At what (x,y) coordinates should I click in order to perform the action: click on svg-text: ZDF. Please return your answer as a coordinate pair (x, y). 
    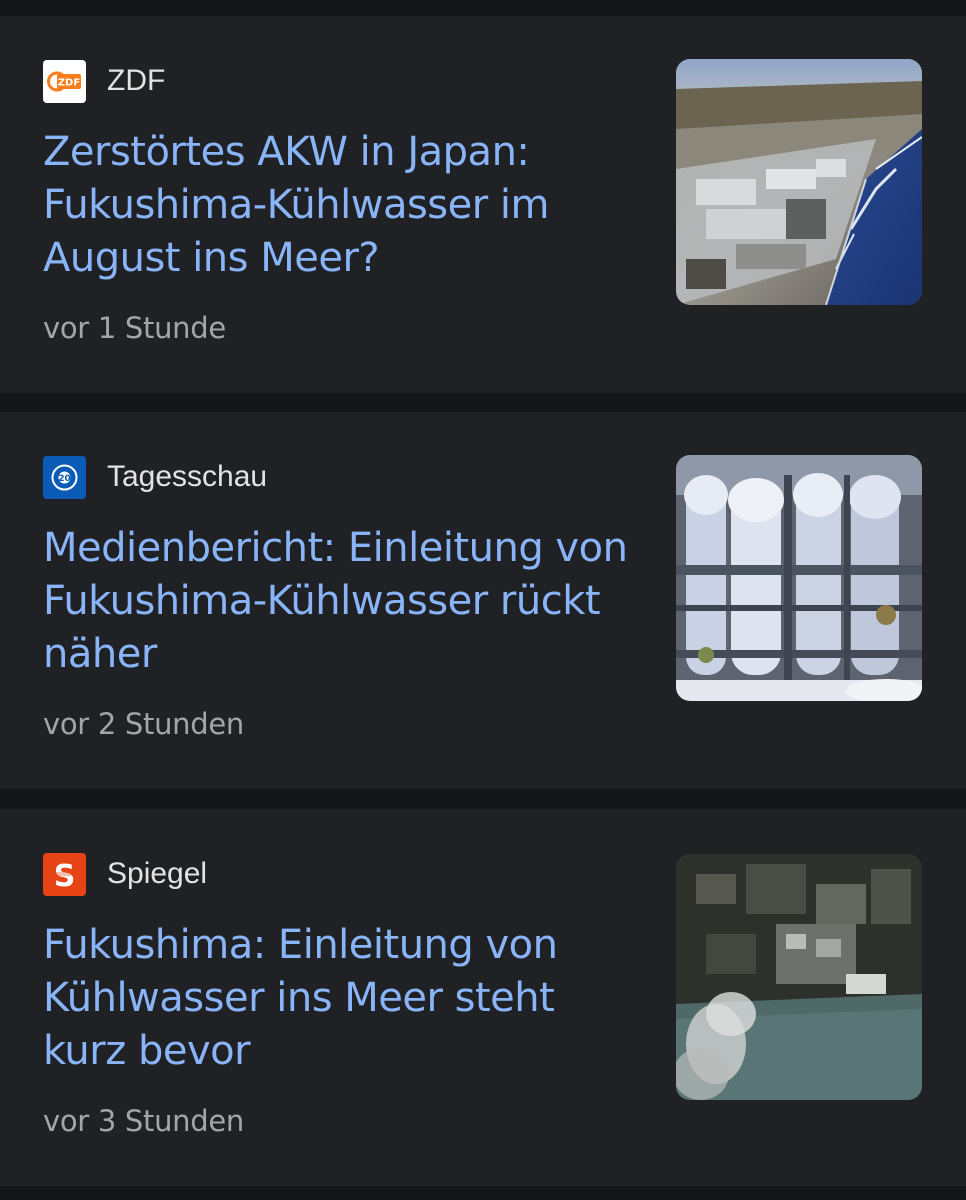
    Looking at the image, I should click on (69, 82).